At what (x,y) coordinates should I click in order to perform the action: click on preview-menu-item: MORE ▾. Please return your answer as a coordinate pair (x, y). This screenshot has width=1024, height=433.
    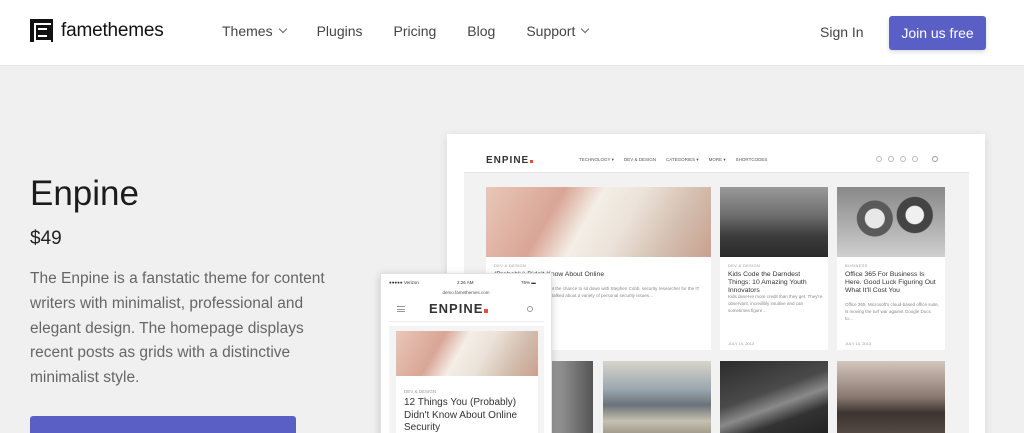
    Looking at the image, I should click on (717, 159).